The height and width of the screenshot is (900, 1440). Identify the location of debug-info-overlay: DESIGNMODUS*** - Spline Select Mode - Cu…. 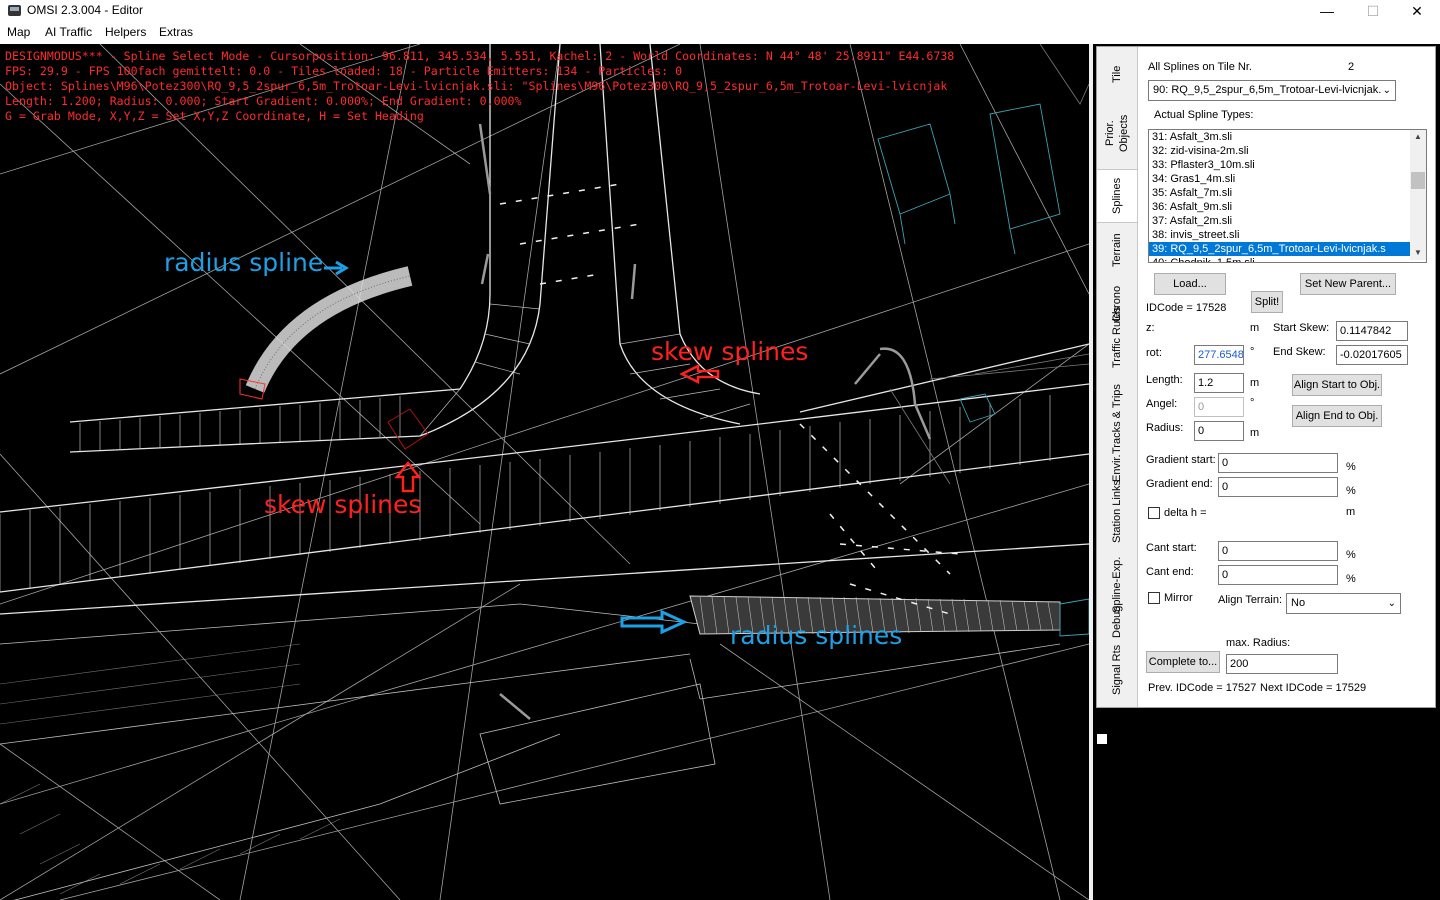
(479, 86).